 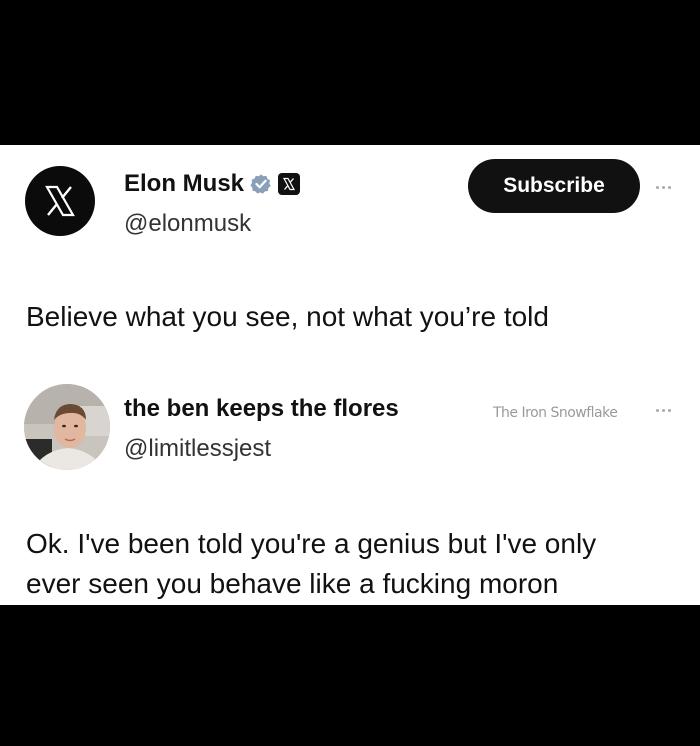 I want to click on post-display-name: Elon Musk, so click(x=184, y=184).